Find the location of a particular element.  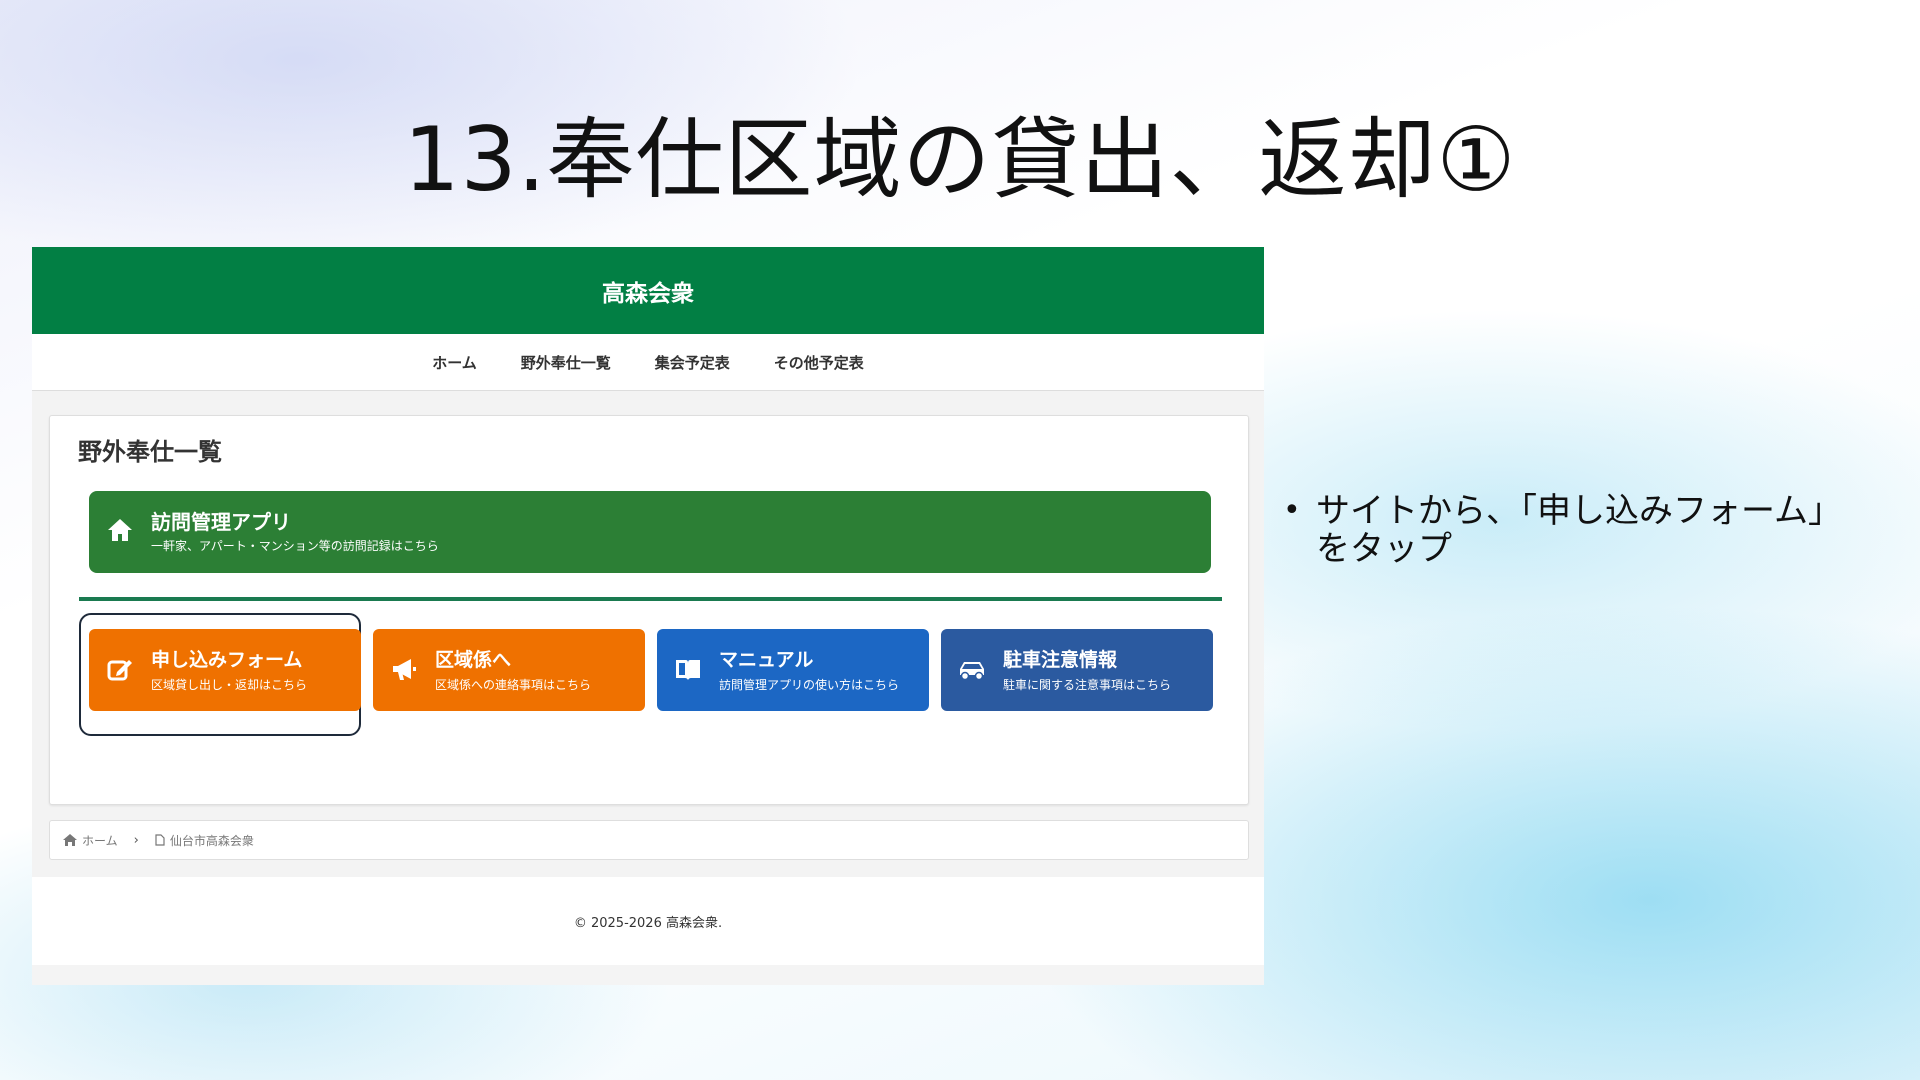

book-icon is located at coordinates (688, 670).